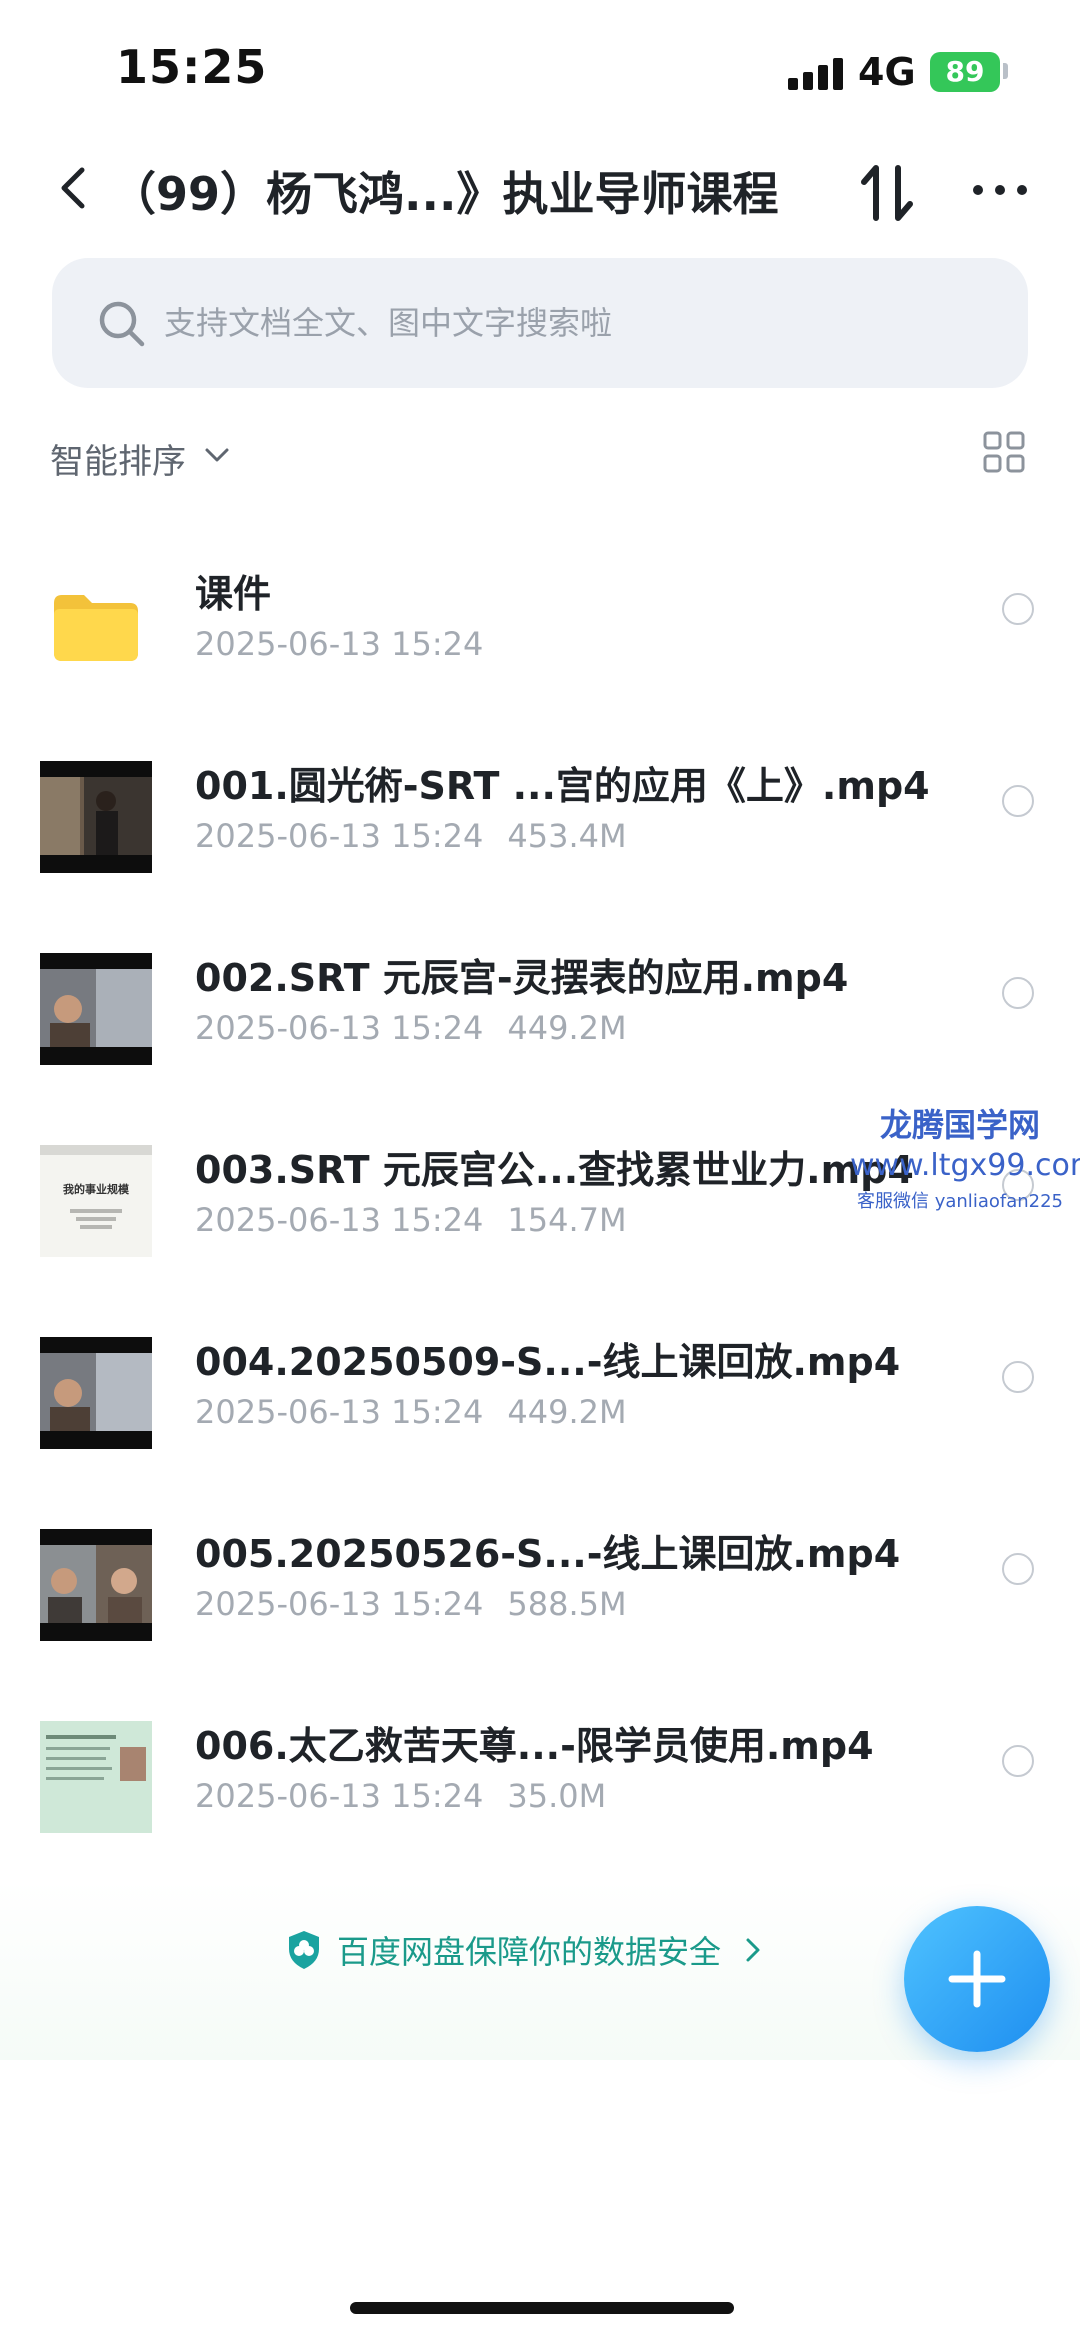 This screenshot has width=1080, height=2338. I want to click on file-name: 课件, so click(233, 594).